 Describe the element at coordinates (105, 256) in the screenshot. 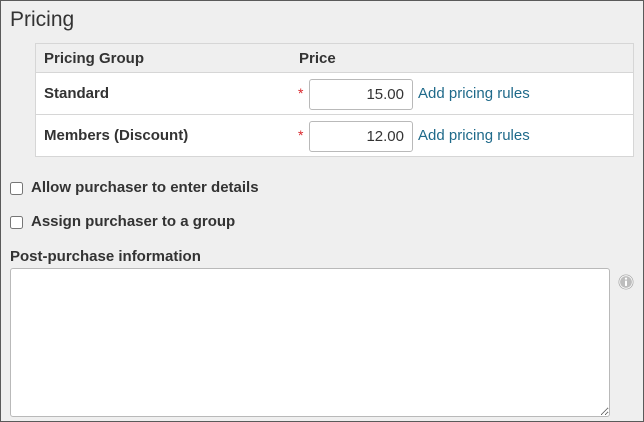

I see `post-purchase-label: Post-purchase information` at that location.